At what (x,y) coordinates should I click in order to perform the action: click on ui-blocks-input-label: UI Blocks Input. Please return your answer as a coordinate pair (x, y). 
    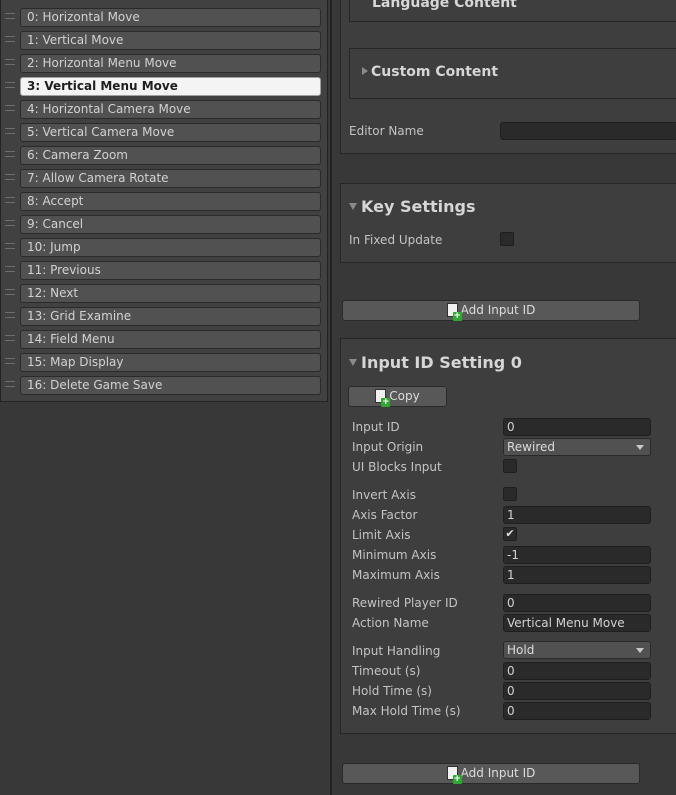
    Looking at the image, I should click on (397, 467).